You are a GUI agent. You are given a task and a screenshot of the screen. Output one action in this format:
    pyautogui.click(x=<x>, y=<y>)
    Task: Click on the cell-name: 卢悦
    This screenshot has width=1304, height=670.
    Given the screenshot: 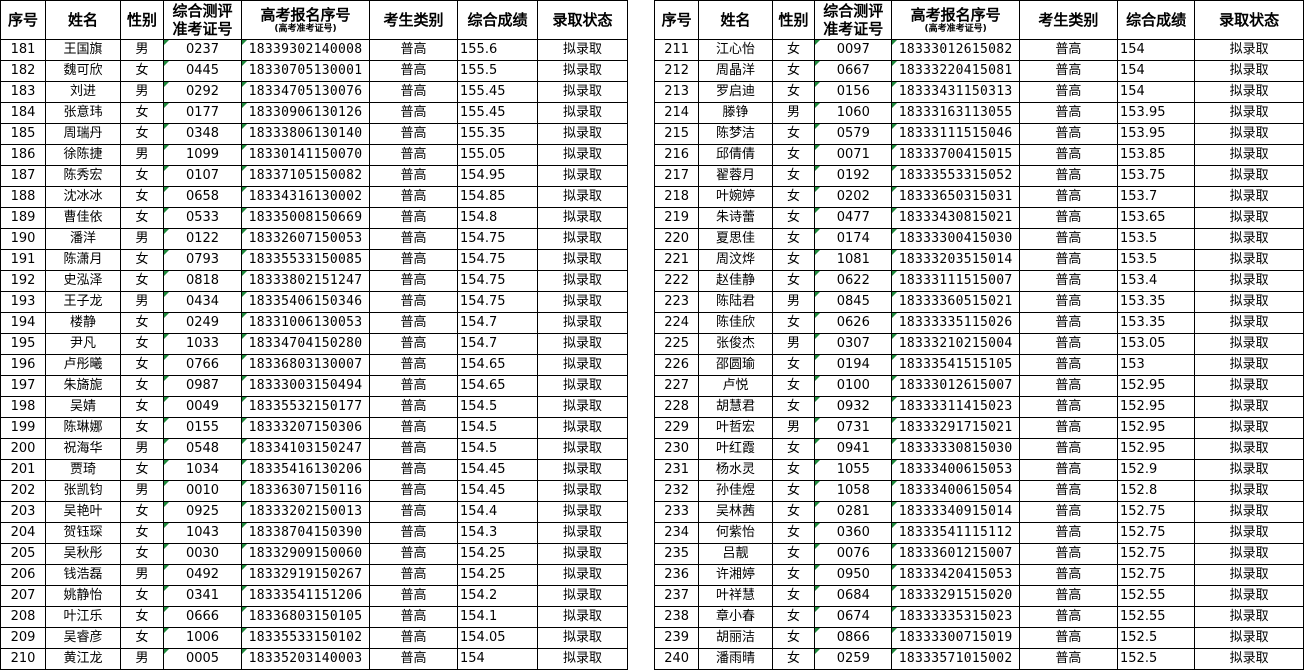 What is the action you would take?
    pyautogui.click(x=735, y=386)
    